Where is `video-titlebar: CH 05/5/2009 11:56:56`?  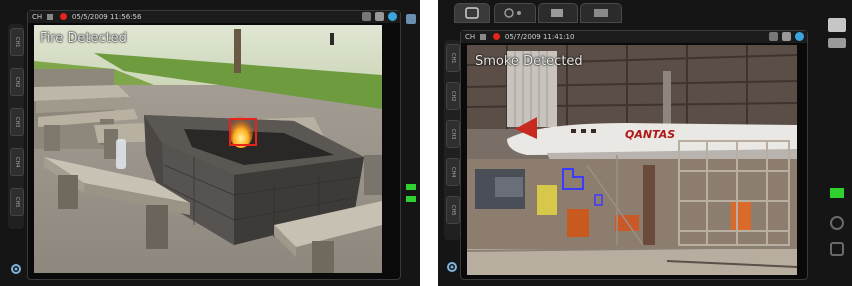
video-titlebar: CH 05/5/2009 11:56:56 is located at coordinates (214, 17).